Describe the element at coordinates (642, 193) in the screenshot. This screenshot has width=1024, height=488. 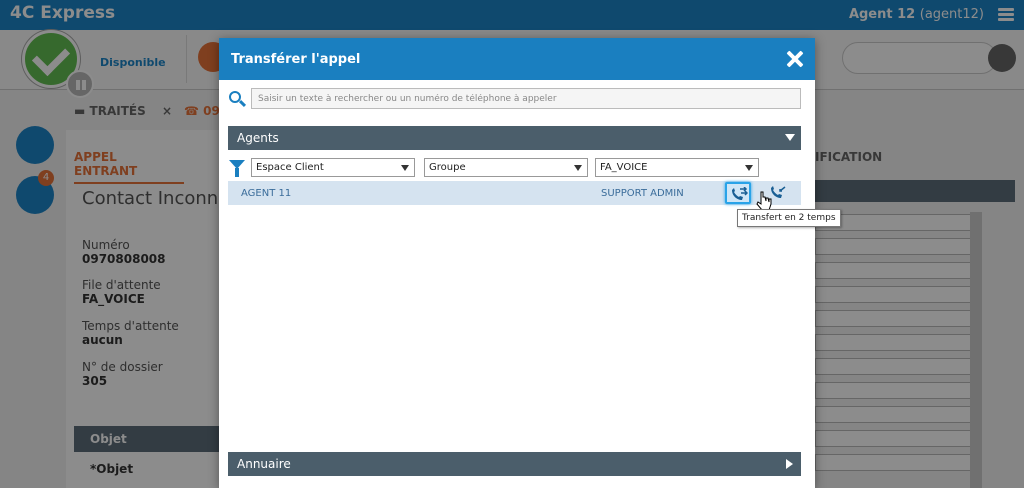
I see `agent-row-group: SUPPORT ADMIN` at that location.